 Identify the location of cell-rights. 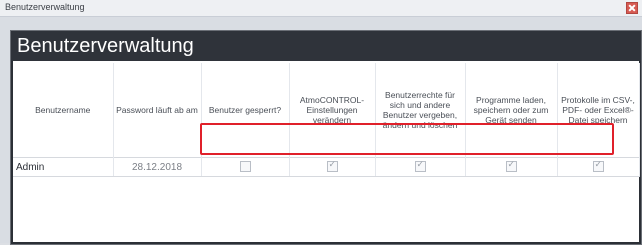
(420, 167).